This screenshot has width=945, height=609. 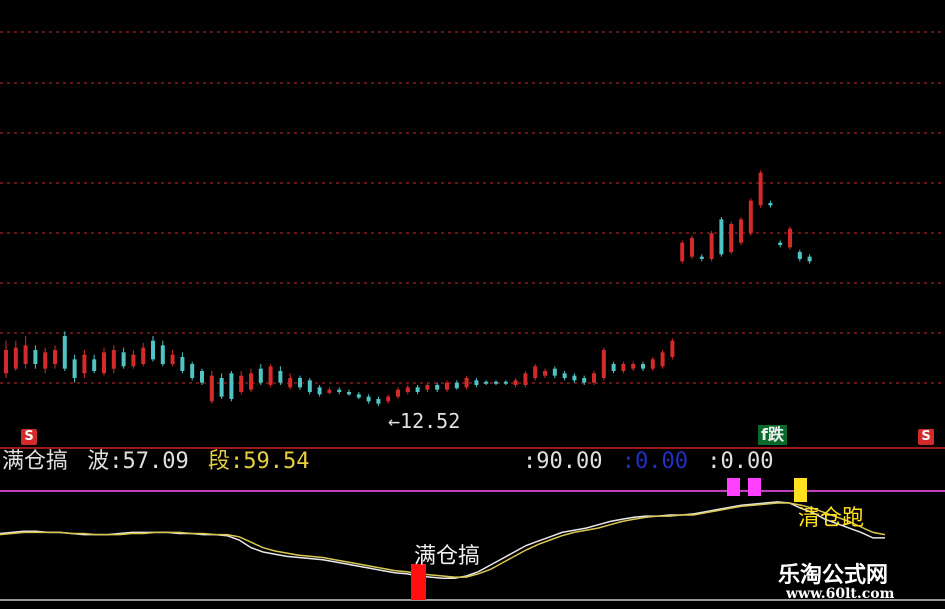 I want to click on wave-value: 57.09, so click(x=155, y=461).